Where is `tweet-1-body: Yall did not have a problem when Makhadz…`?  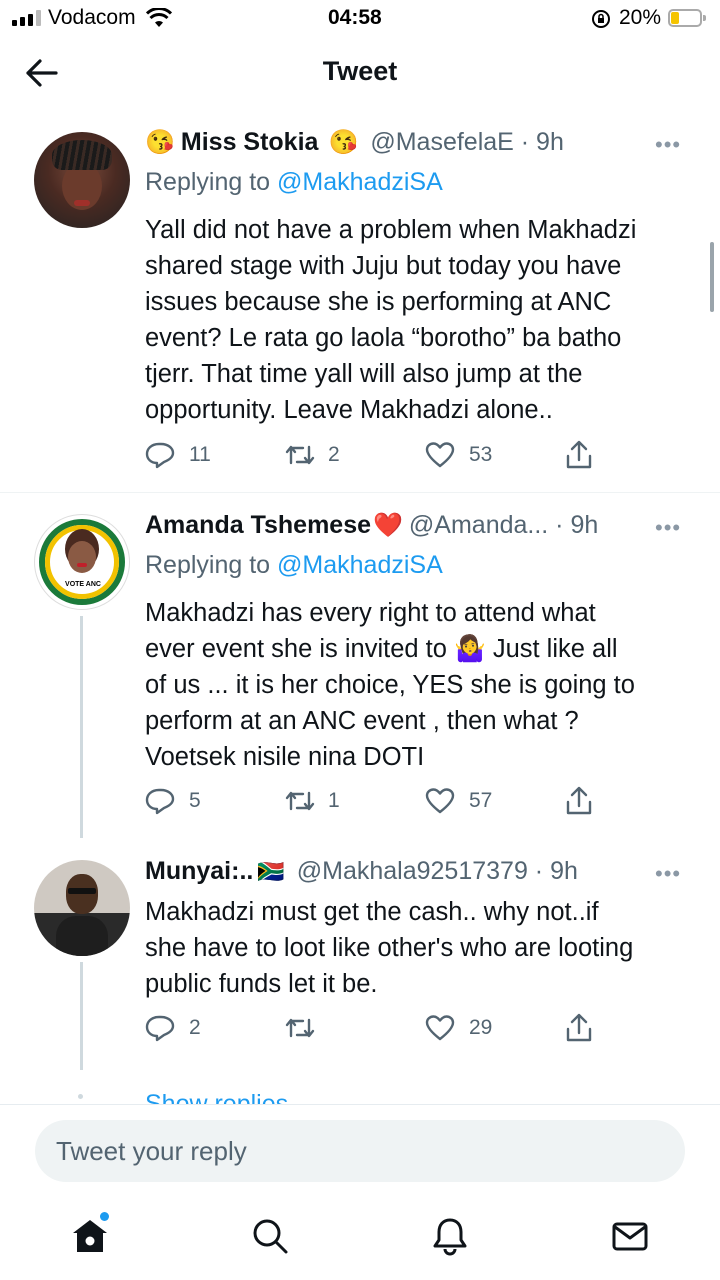
tweet-1-body: Yall did not have a problem when Makhadz… is located at coordinates (425, 320).